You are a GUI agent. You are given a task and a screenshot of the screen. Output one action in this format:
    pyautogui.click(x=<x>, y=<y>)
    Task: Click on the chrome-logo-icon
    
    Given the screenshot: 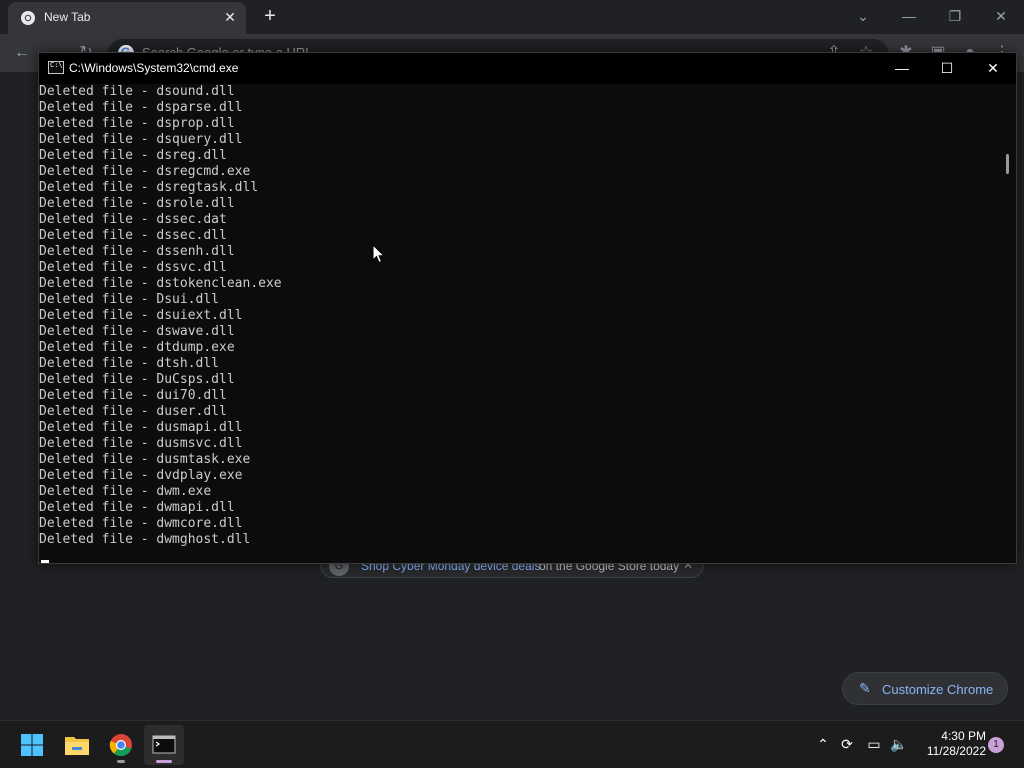 What is the action you would take?
    pyautogui.click(x=120, y=745)
    